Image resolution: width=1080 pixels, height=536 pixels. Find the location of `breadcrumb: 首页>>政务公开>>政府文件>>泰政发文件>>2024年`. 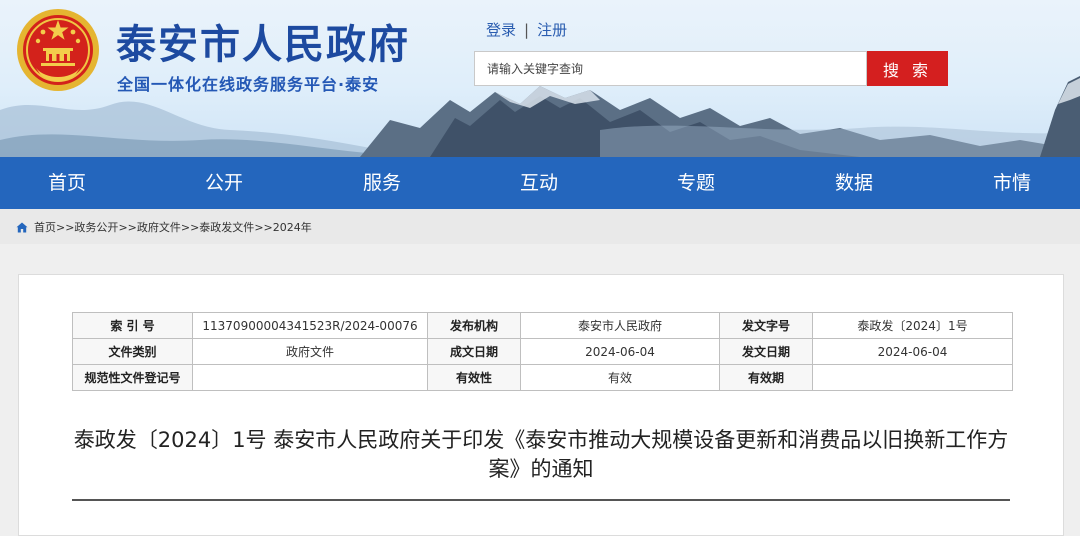

breadcrumb: 首页>>政务公开>>政府文件>>泰政发文件>>2024年 is located at coordinates (164, 227).